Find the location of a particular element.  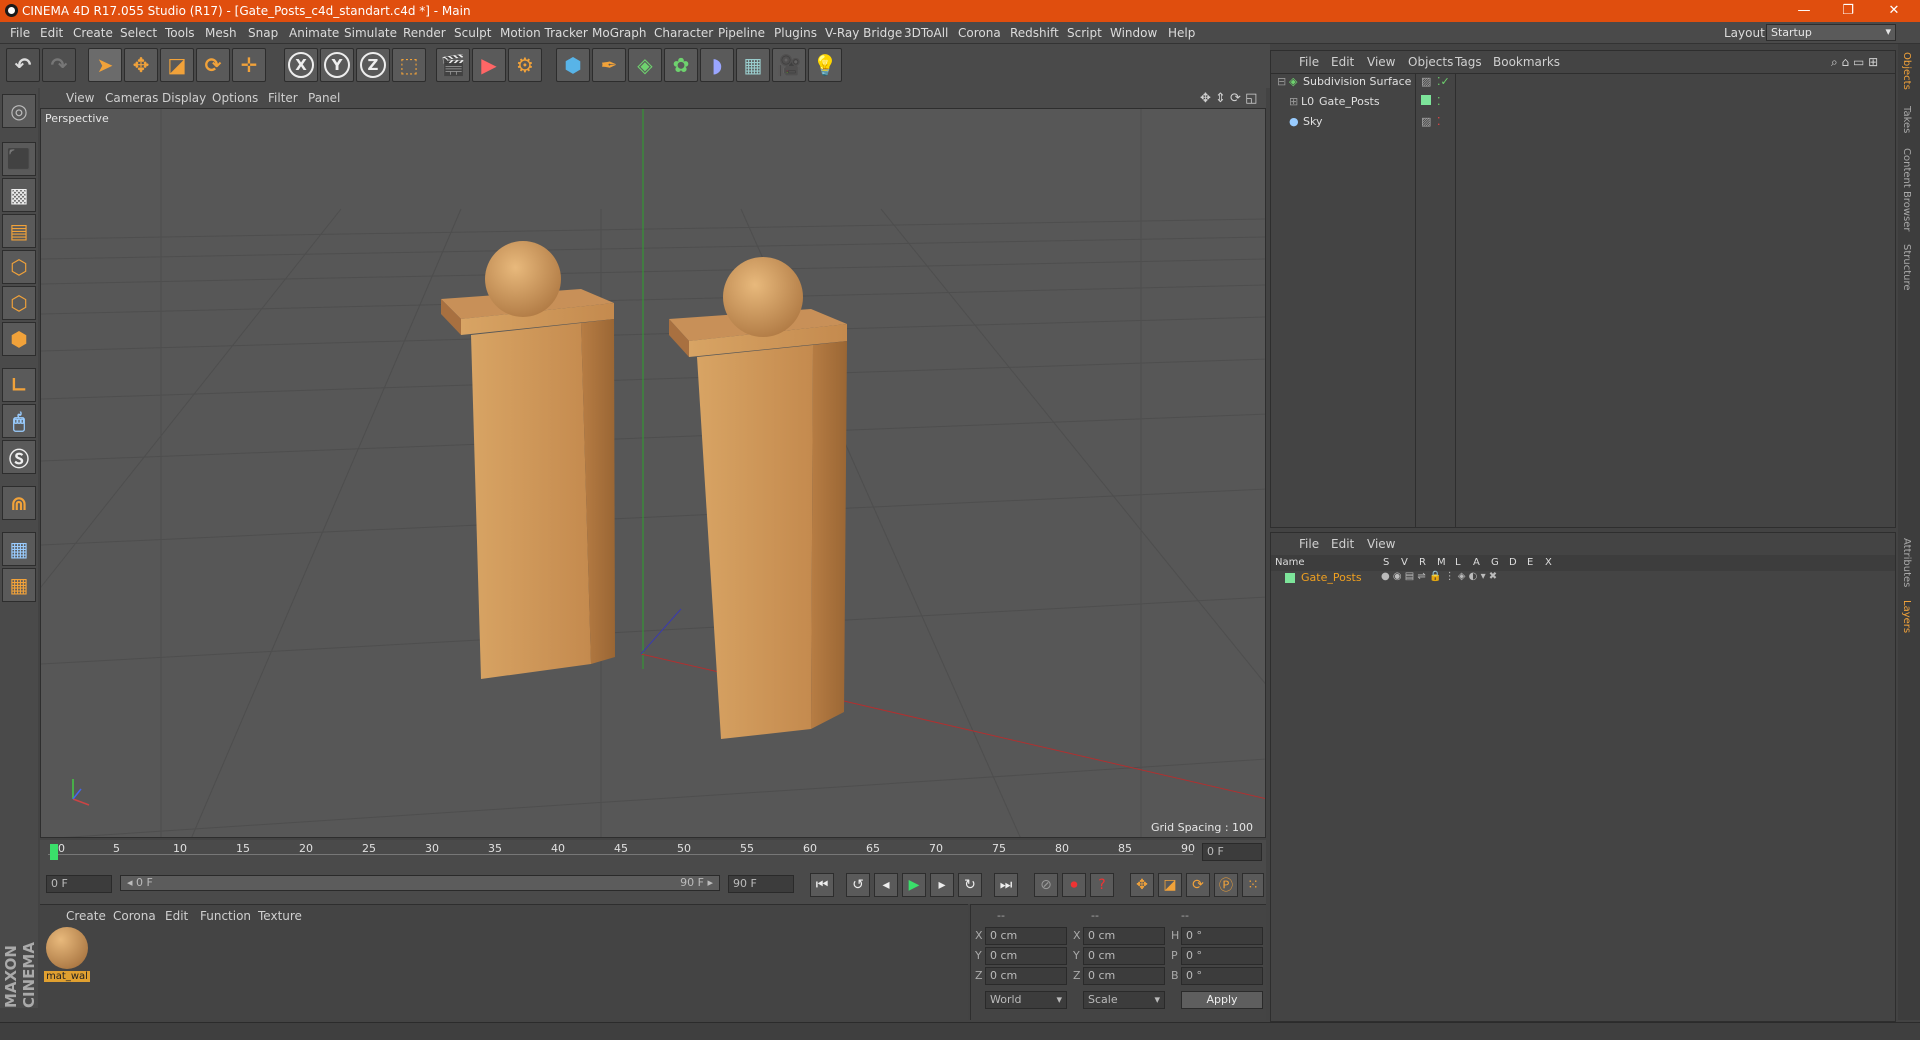

minimize-button: — is located at coordinates (1804, 11).